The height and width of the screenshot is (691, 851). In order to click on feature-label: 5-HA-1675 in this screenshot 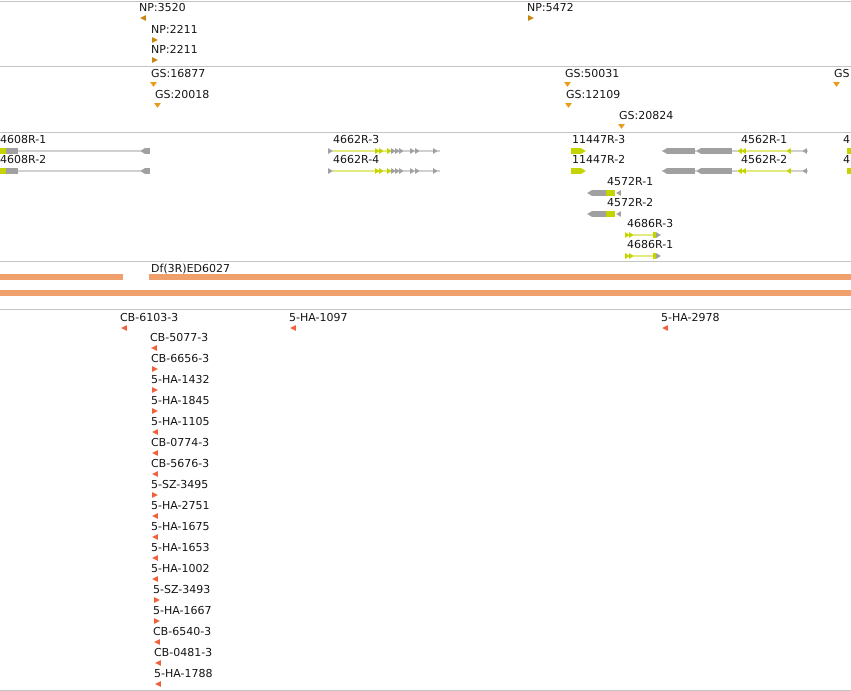, I will do `click(180, 526)`.